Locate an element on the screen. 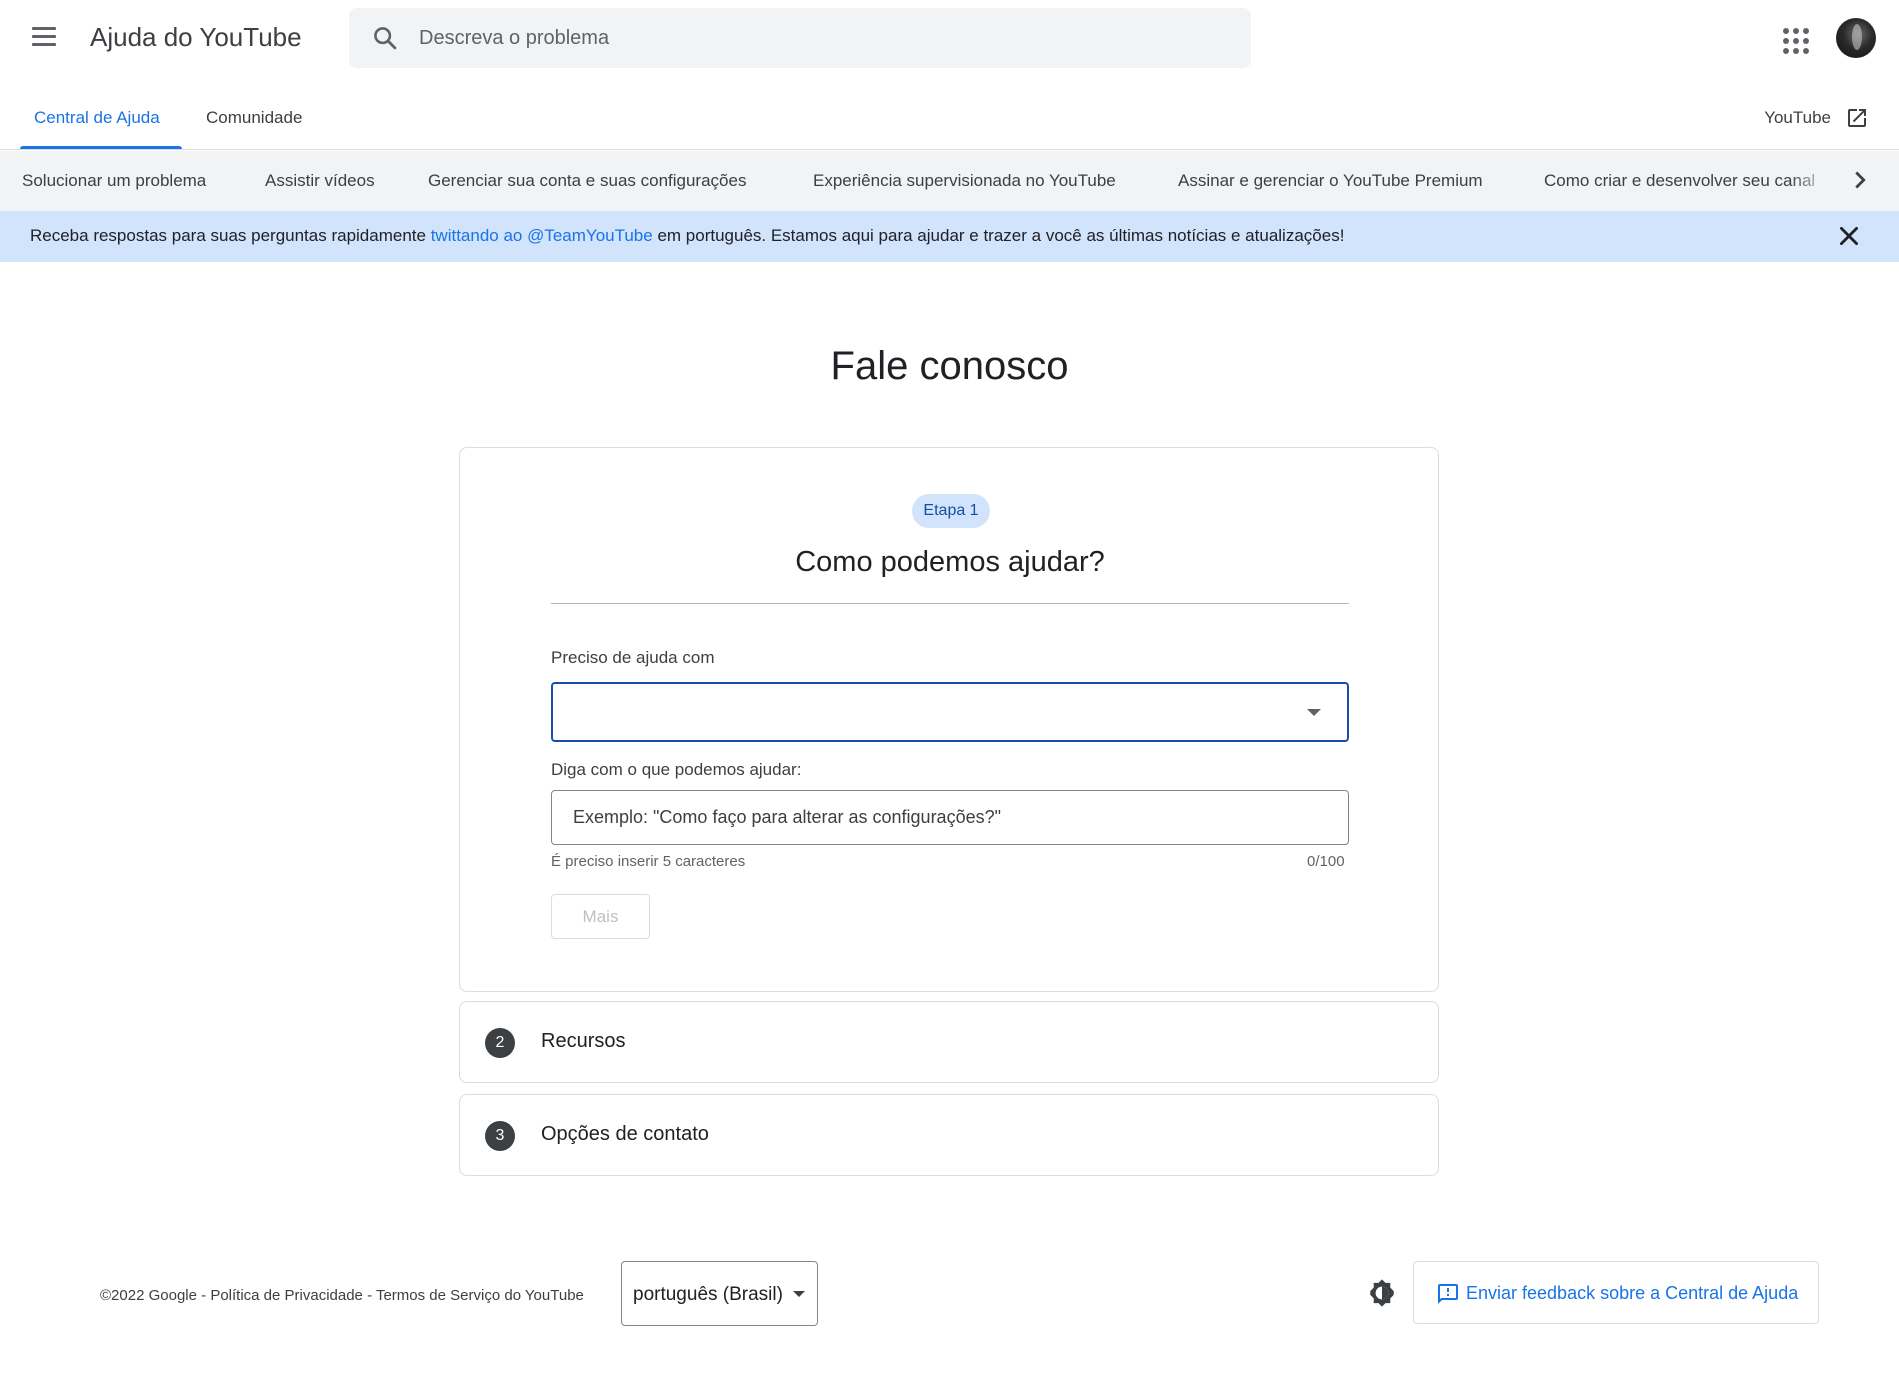 The width and height of the screenshot is (1899, 1391). description-label: Diga com o que podemos ajudar: is located at coordinates (676, 769).